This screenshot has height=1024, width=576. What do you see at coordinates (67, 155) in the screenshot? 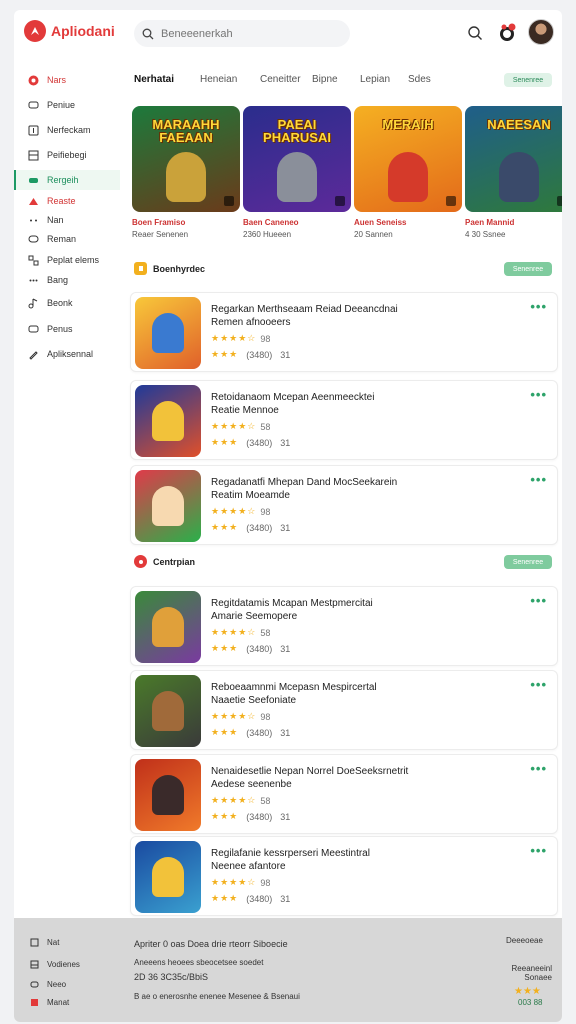
I see `sidebar-item-peifiebegi: Peifiebegi` at bounding box center [67, 155].